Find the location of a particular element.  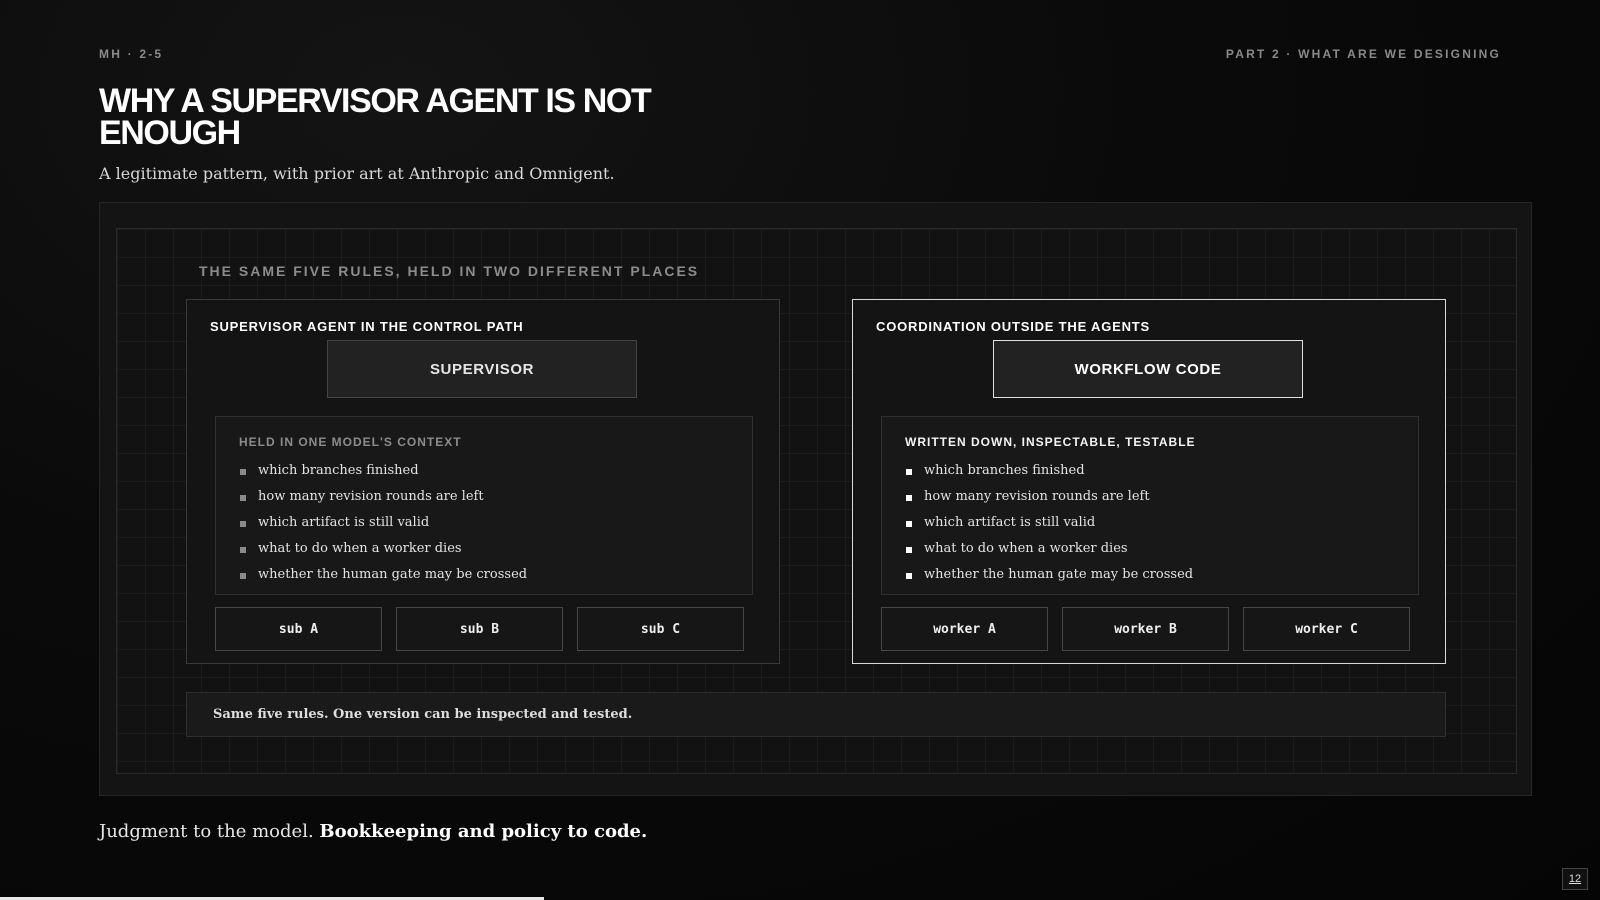

supervisor-box: SUPERVISOR is located at coordinates (482, 369).